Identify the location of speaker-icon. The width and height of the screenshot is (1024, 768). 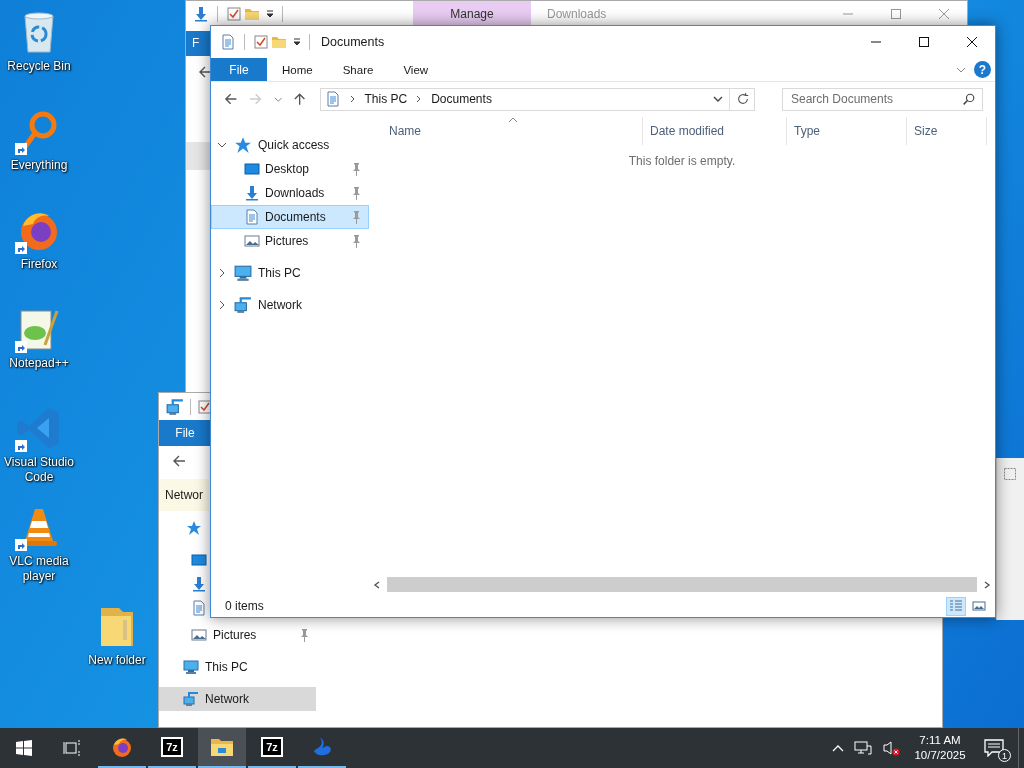
(891, 748).